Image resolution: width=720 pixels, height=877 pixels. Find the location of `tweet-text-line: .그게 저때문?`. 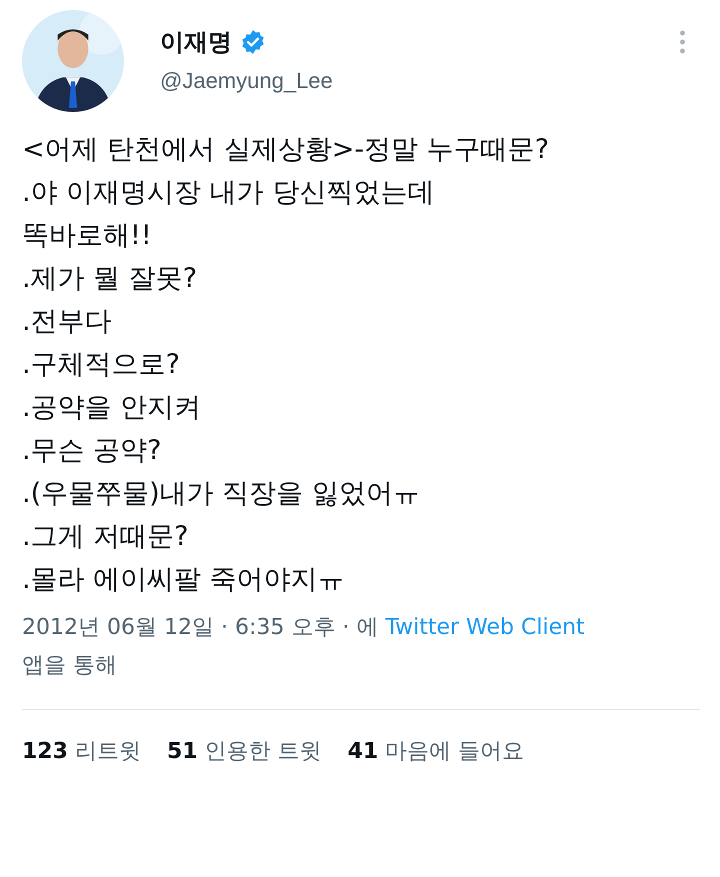

tweet-text-line: .그게 저때문? is located at coordinates (106, 537).